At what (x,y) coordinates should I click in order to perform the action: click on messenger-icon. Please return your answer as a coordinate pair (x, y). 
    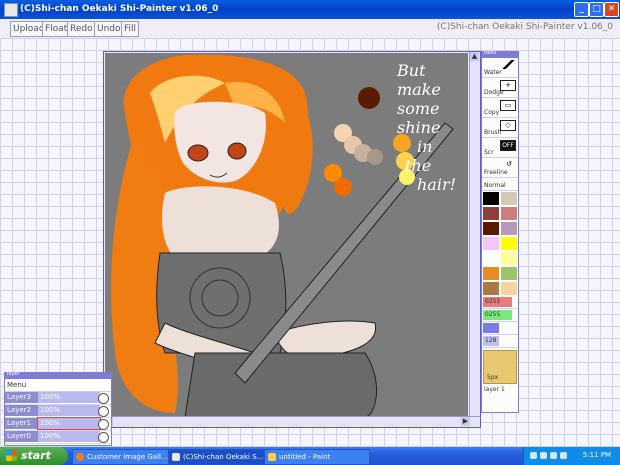
    Looking at the image, I should click on (563, 455).